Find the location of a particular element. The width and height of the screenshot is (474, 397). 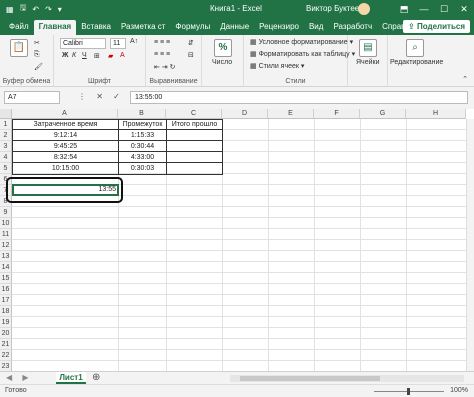

row-header: 19 is located at coordinates (6, 322).